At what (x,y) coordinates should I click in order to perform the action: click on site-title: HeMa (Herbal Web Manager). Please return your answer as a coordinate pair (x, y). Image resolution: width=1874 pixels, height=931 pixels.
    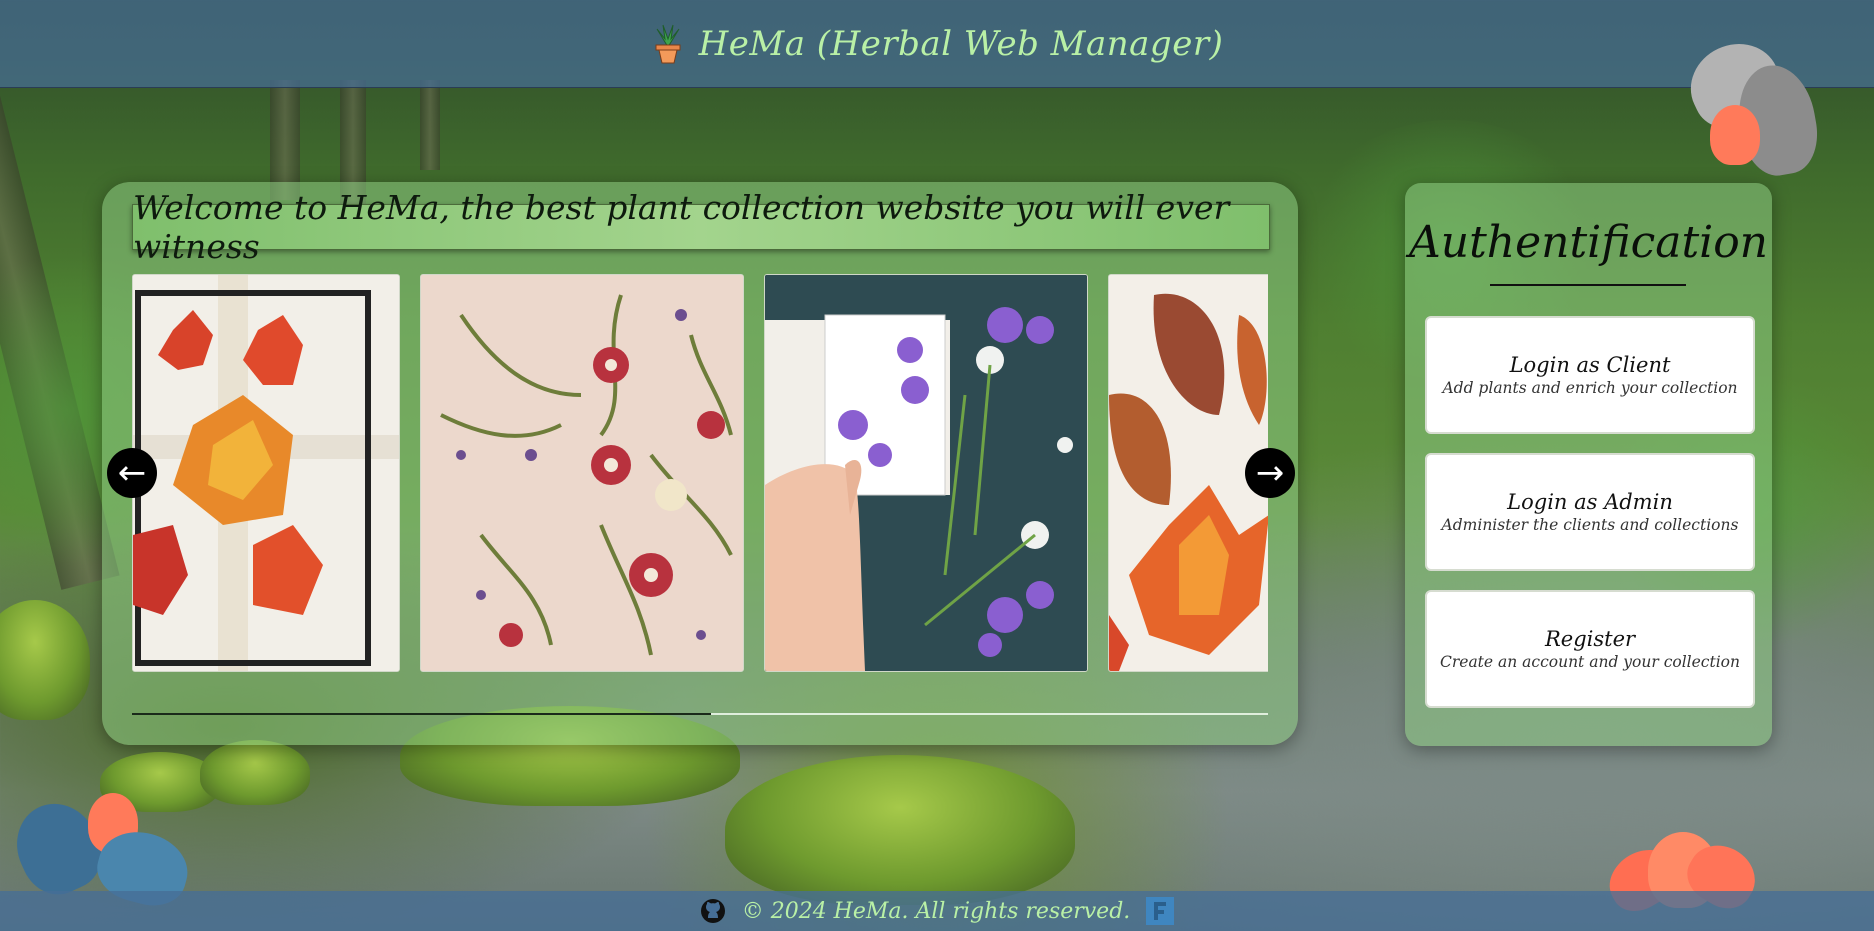
    Looking at the image, I should click on (961, 43).